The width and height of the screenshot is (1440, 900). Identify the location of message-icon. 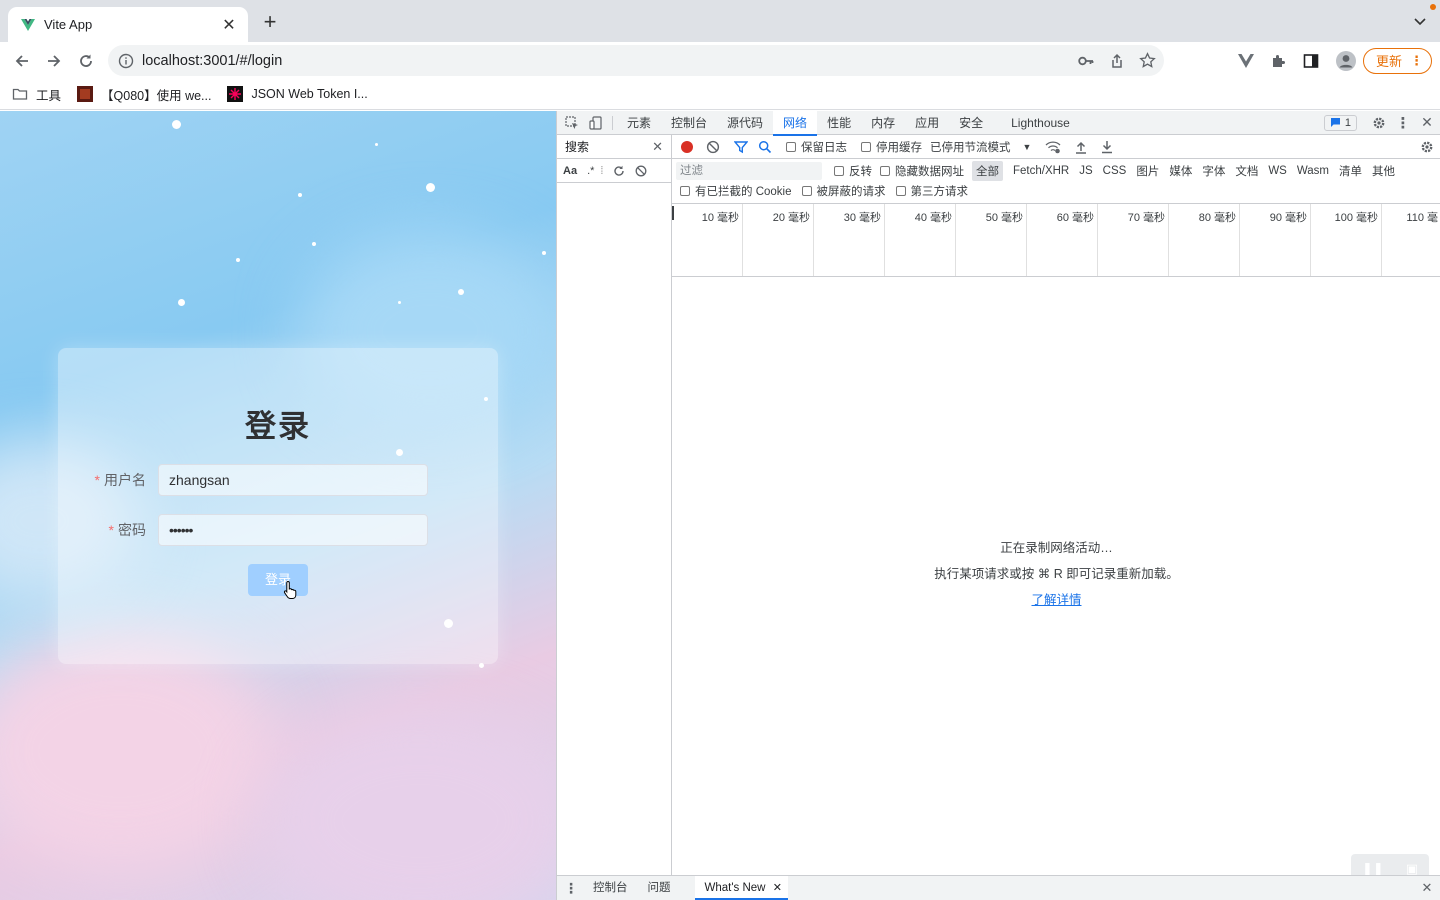
(1335, 122).